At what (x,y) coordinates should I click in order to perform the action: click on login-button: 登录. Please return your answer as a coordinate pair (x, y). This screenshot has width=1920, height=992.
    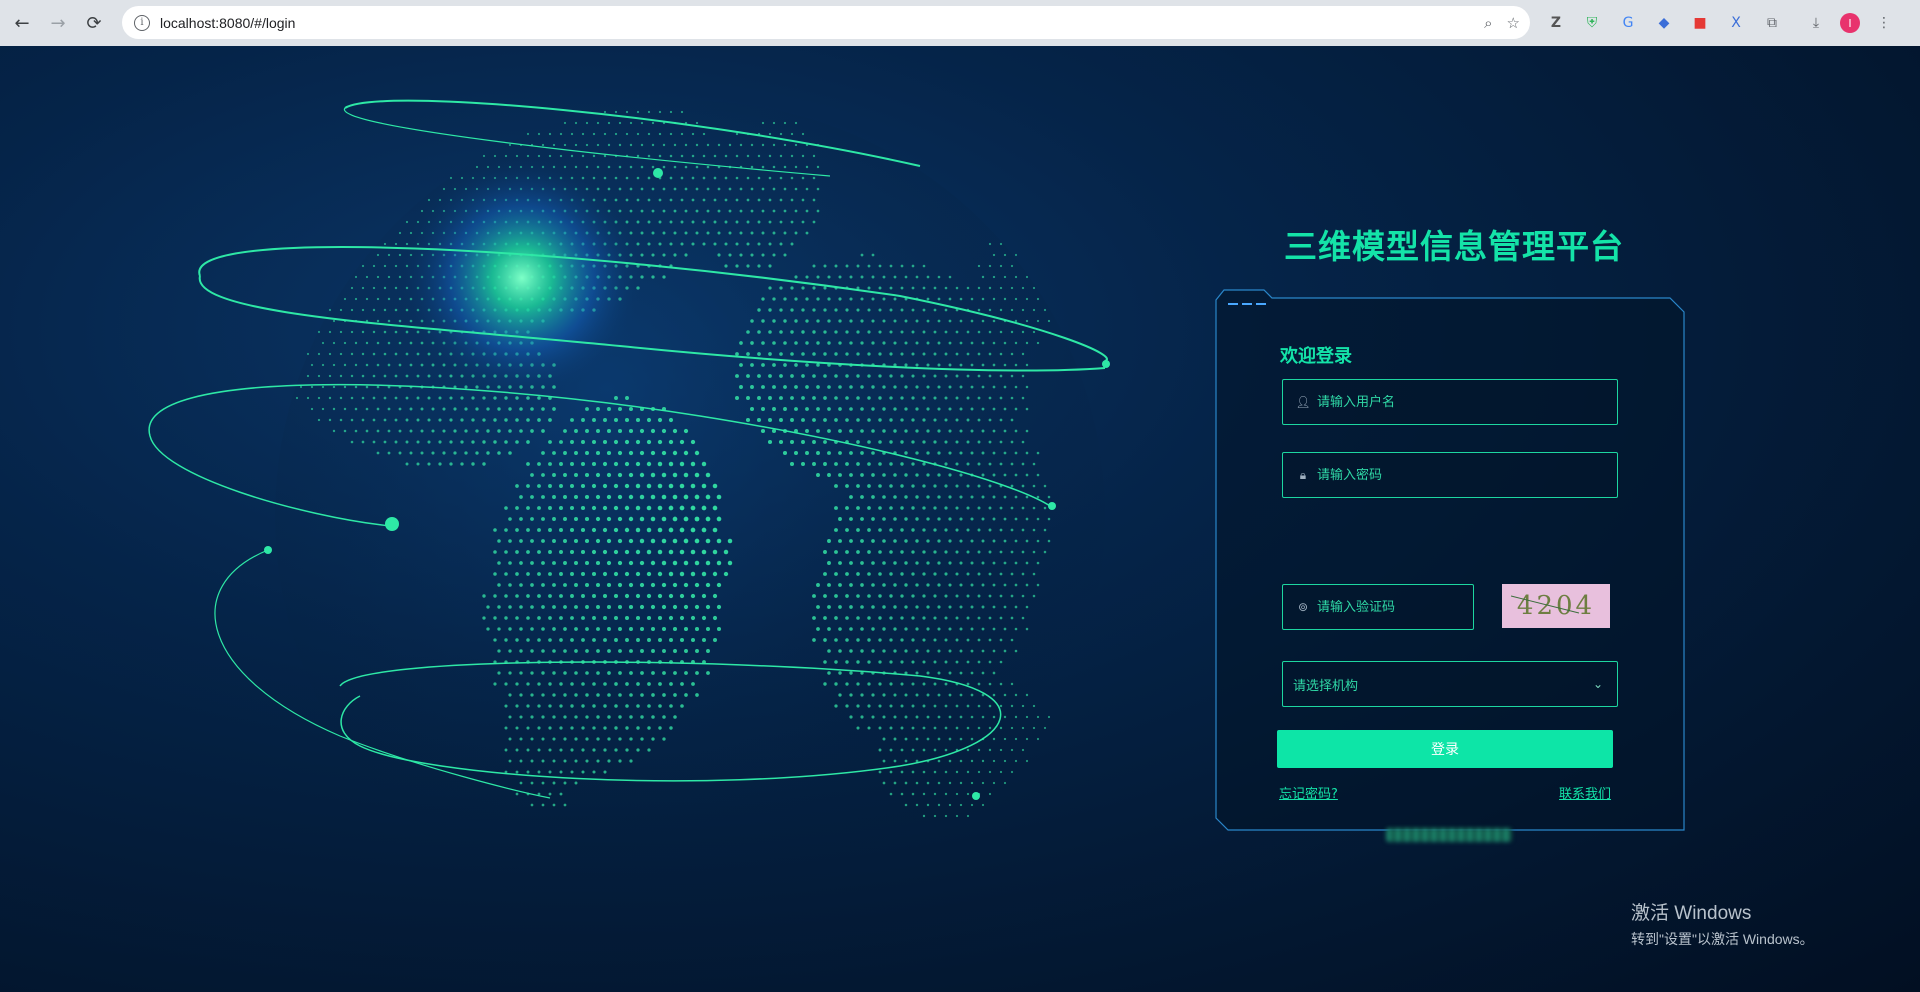
    Looking at the image, I should click on (1445, 749).